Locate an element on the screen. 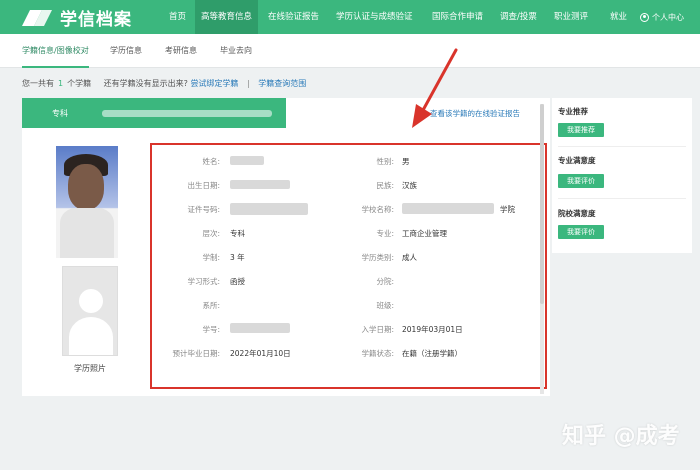 This screenshot has height=470, width=700. major-label: 专业: is located at coordinates (385, 233).